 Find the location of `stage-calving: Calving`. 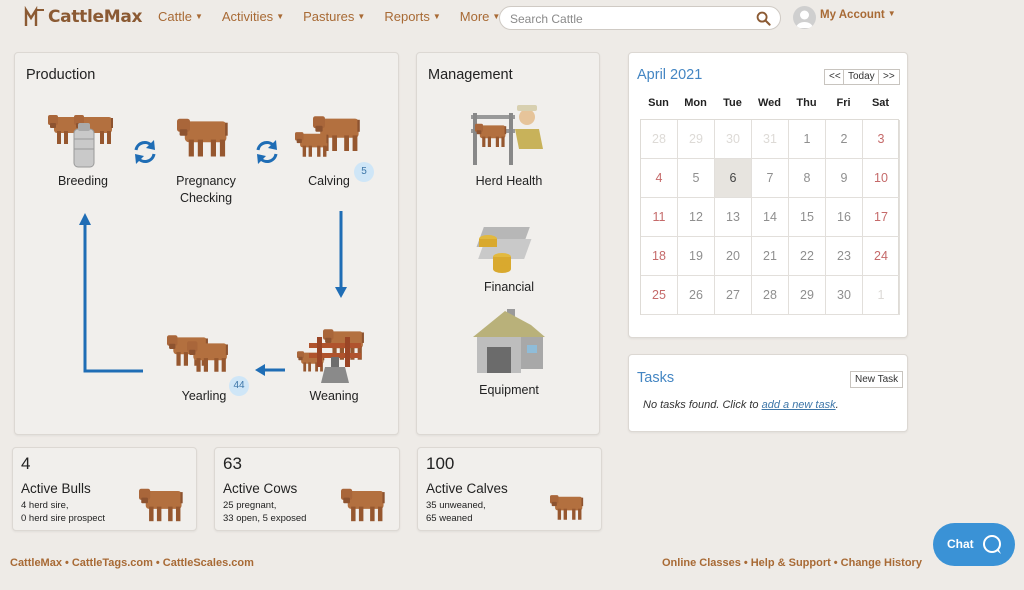

stage-calving: Calving is located at coordinates (329, 181).